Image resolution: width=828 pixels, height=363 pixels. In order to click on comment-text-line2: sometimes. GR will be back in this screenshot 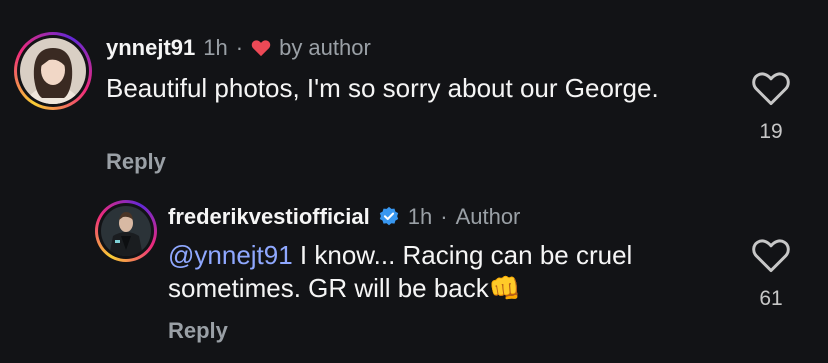, I will do `click(328, 288)`.